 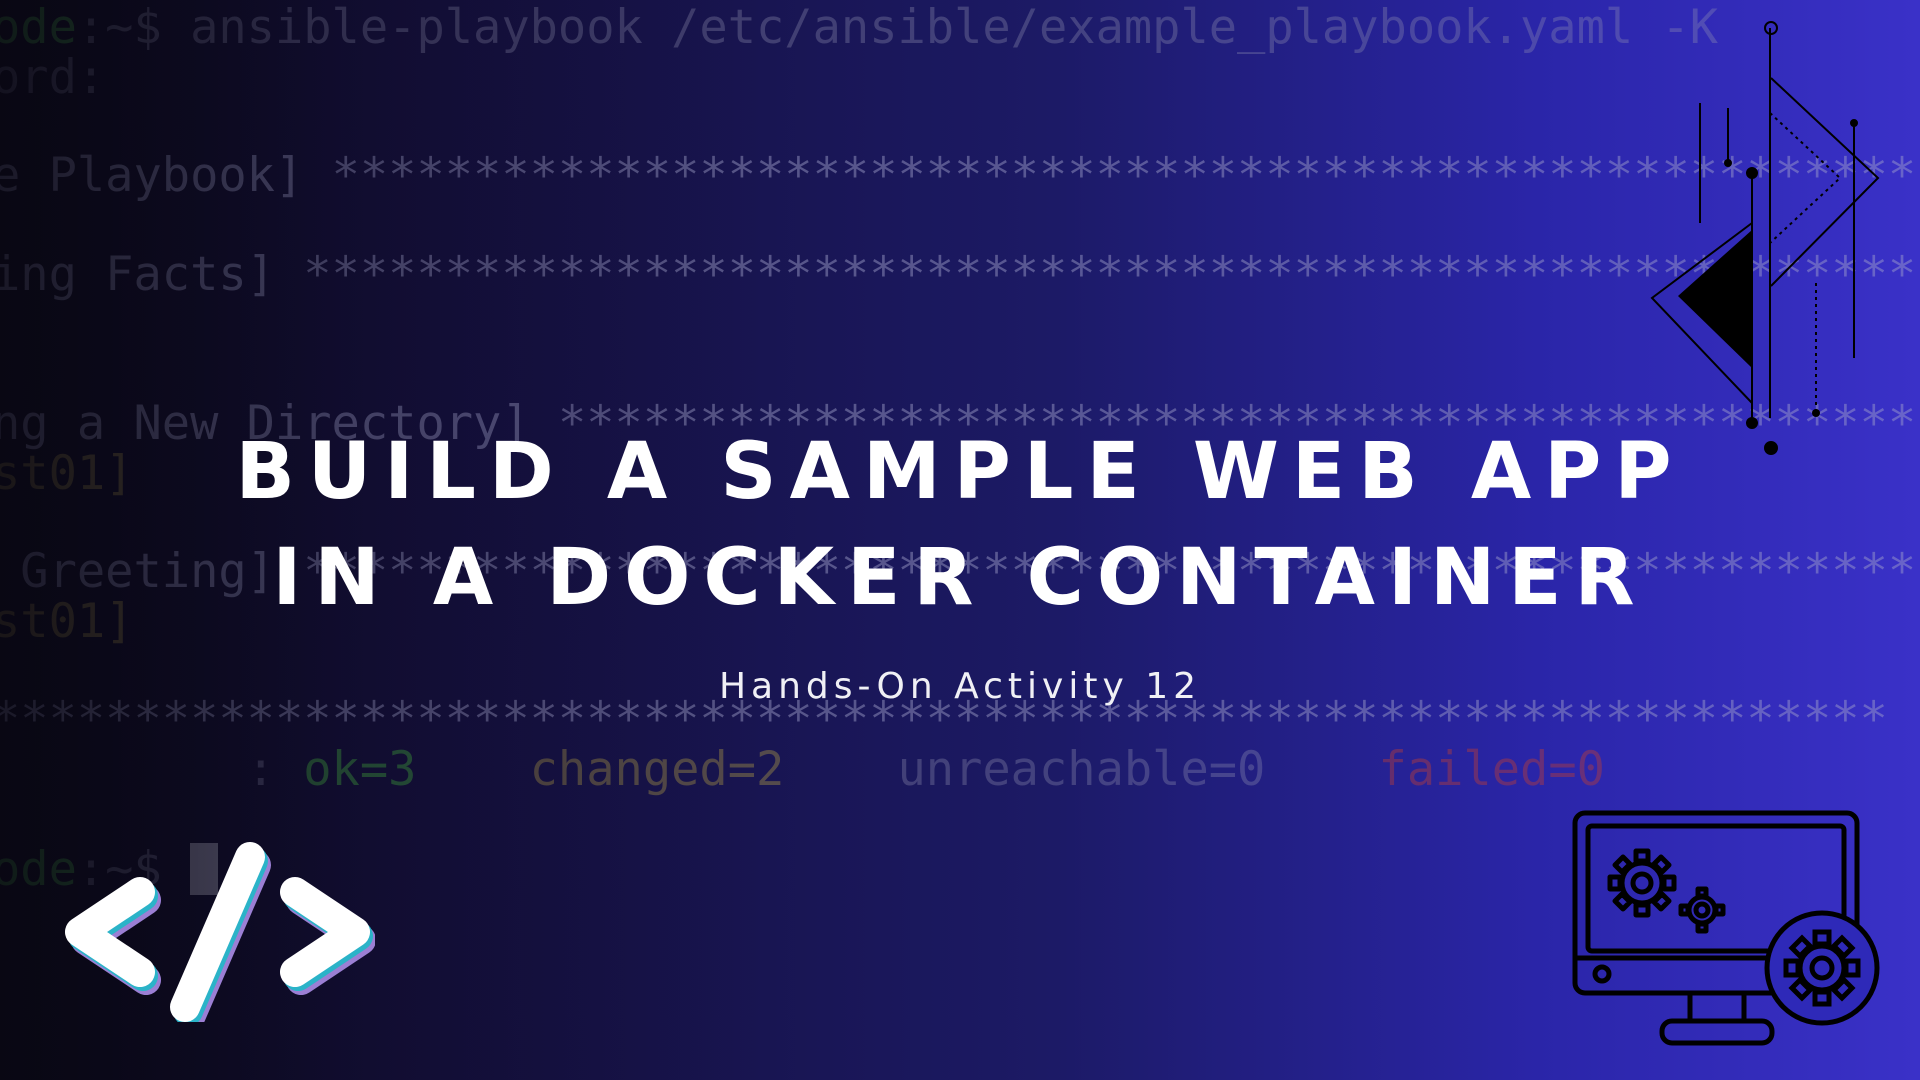 What do you see at coordinates (1726, 928) in the screenshot?
I see `monitor-gears-icon` at bounding box center [1726, 928].